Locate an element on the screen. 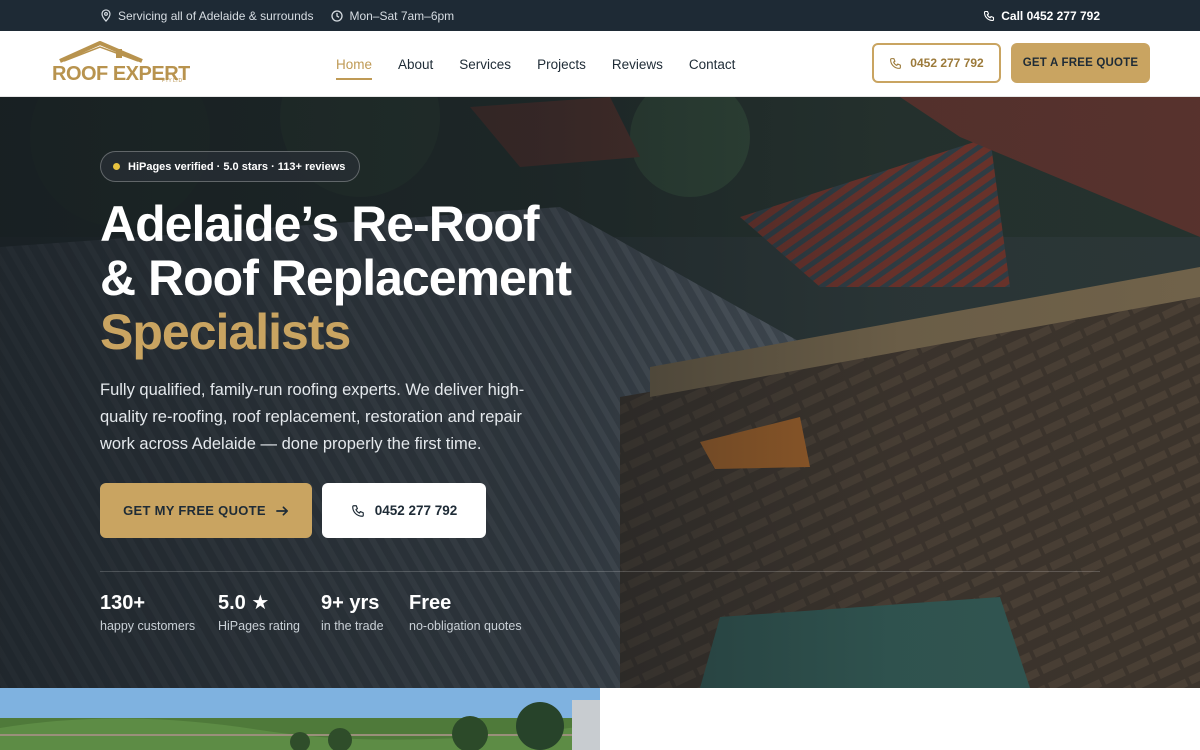 The image size is (1200, 750). header-phone-button: 0452 277 792 is located at coordinates (936, 63).